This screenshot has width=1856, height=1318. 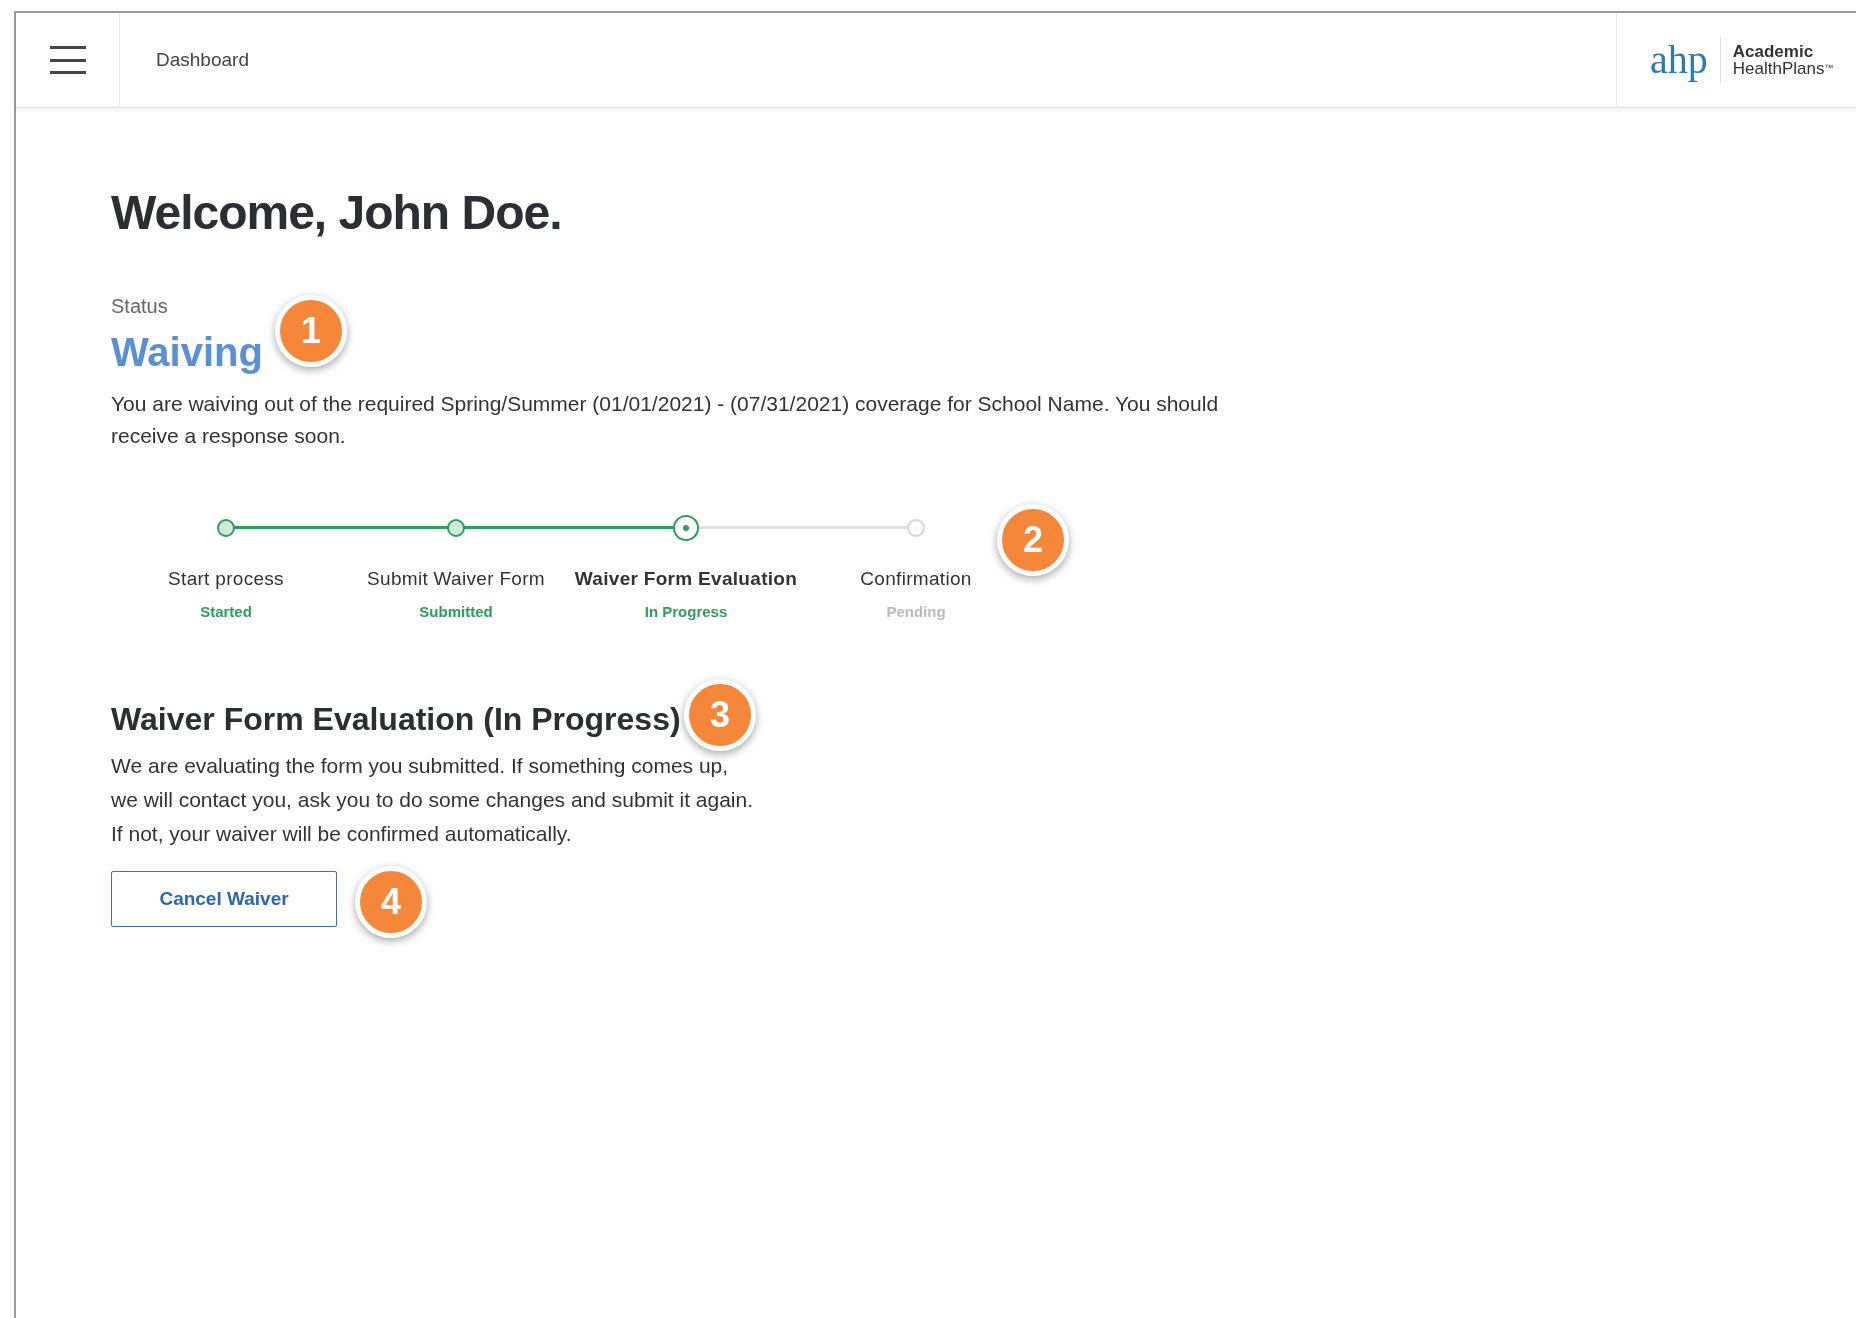 What do you see at coordinates (202, 59) in the screenshot?
I see `page-title: Dashboard` at bounding box center [202, 59].